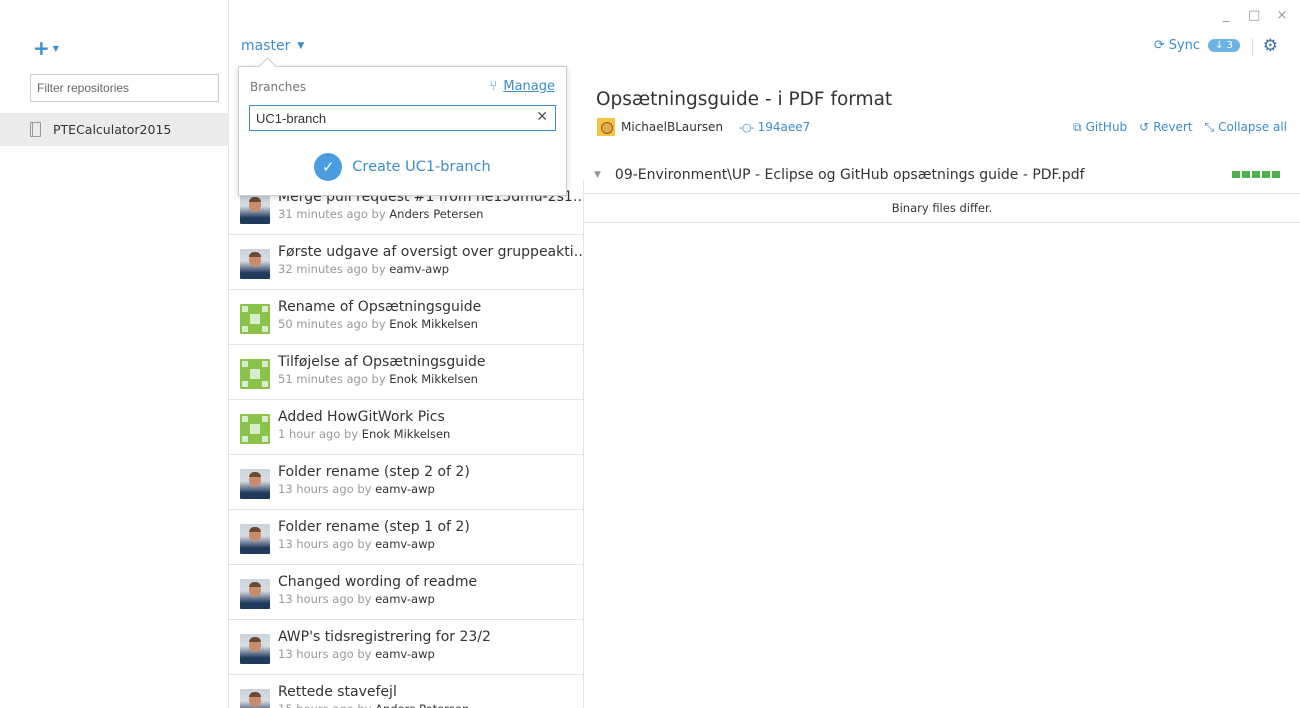 Image resolution: width=1300 pixels, height=708 pixels. I want to click on commit-message: Rename of Opsætningsguide, so click(380, 307).